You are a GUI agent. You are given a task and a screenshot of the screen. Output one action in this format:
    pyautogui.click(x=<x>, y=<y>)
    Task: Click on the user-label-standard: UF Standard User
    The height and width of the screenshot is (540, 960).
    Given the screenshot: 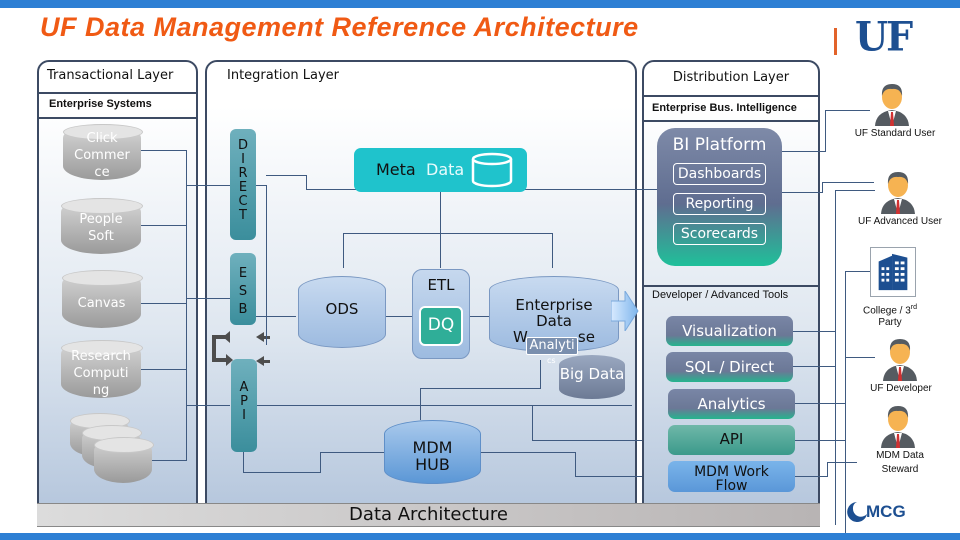 What is the action you would take?
    pyautogui.click(x=895, y=133)
    